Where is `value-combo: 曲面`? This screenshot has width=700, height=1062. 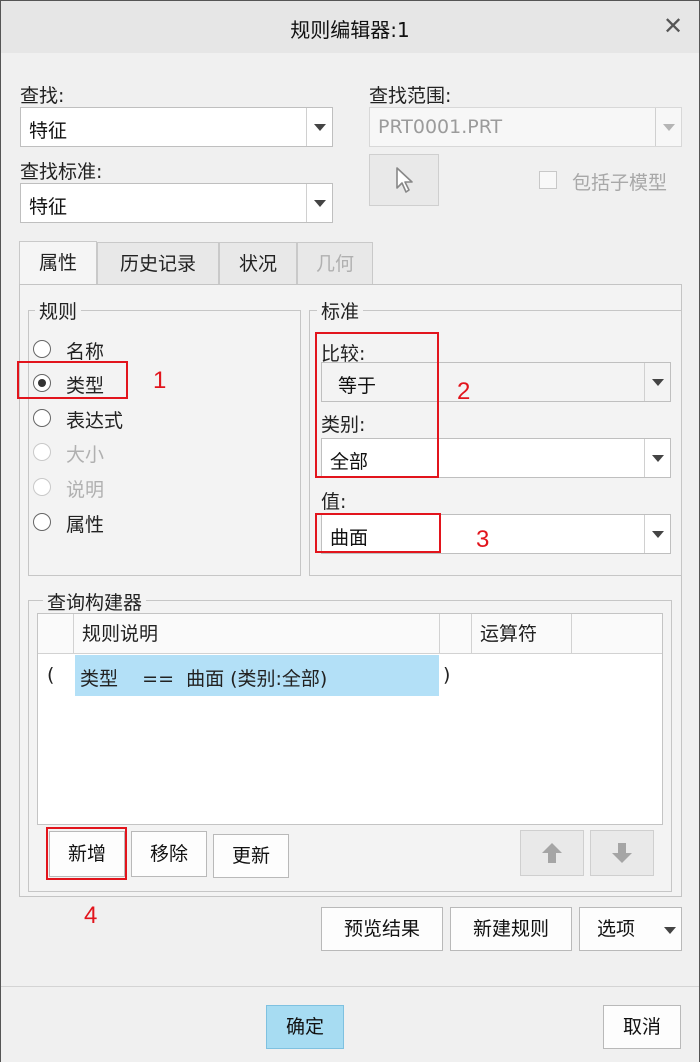
value-combo: 曲面 is located at coordinates (496, 534).